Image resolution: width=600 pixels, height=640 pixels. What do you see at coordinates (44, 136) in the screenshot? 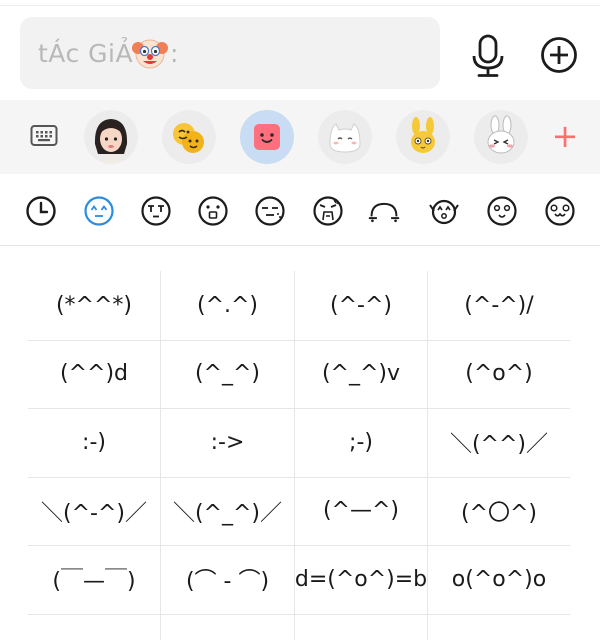
I see `keyboard-icon` at bounding box center [44, 136].